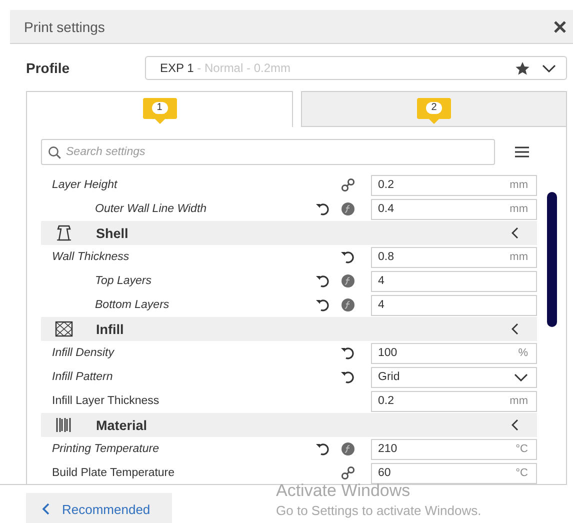 The height and width of the screenshot is (523, 573). Describe the element at coordinates (48, 68) in the screenshot. I see `profile-label: Profile` at that location.